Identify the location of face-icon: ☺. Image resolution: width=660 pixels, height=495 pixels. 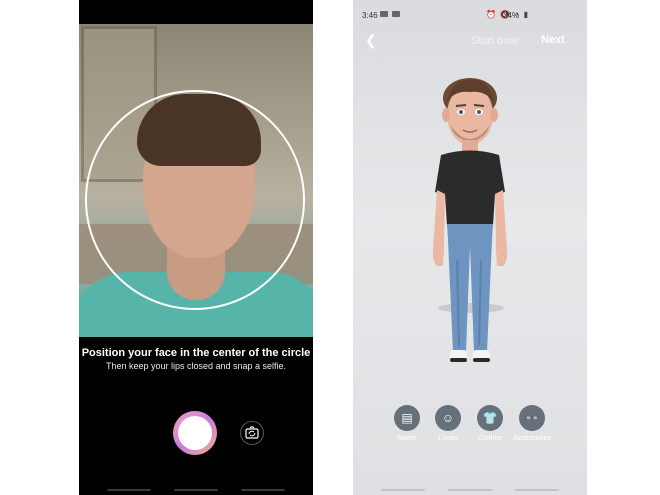
(448, 418).